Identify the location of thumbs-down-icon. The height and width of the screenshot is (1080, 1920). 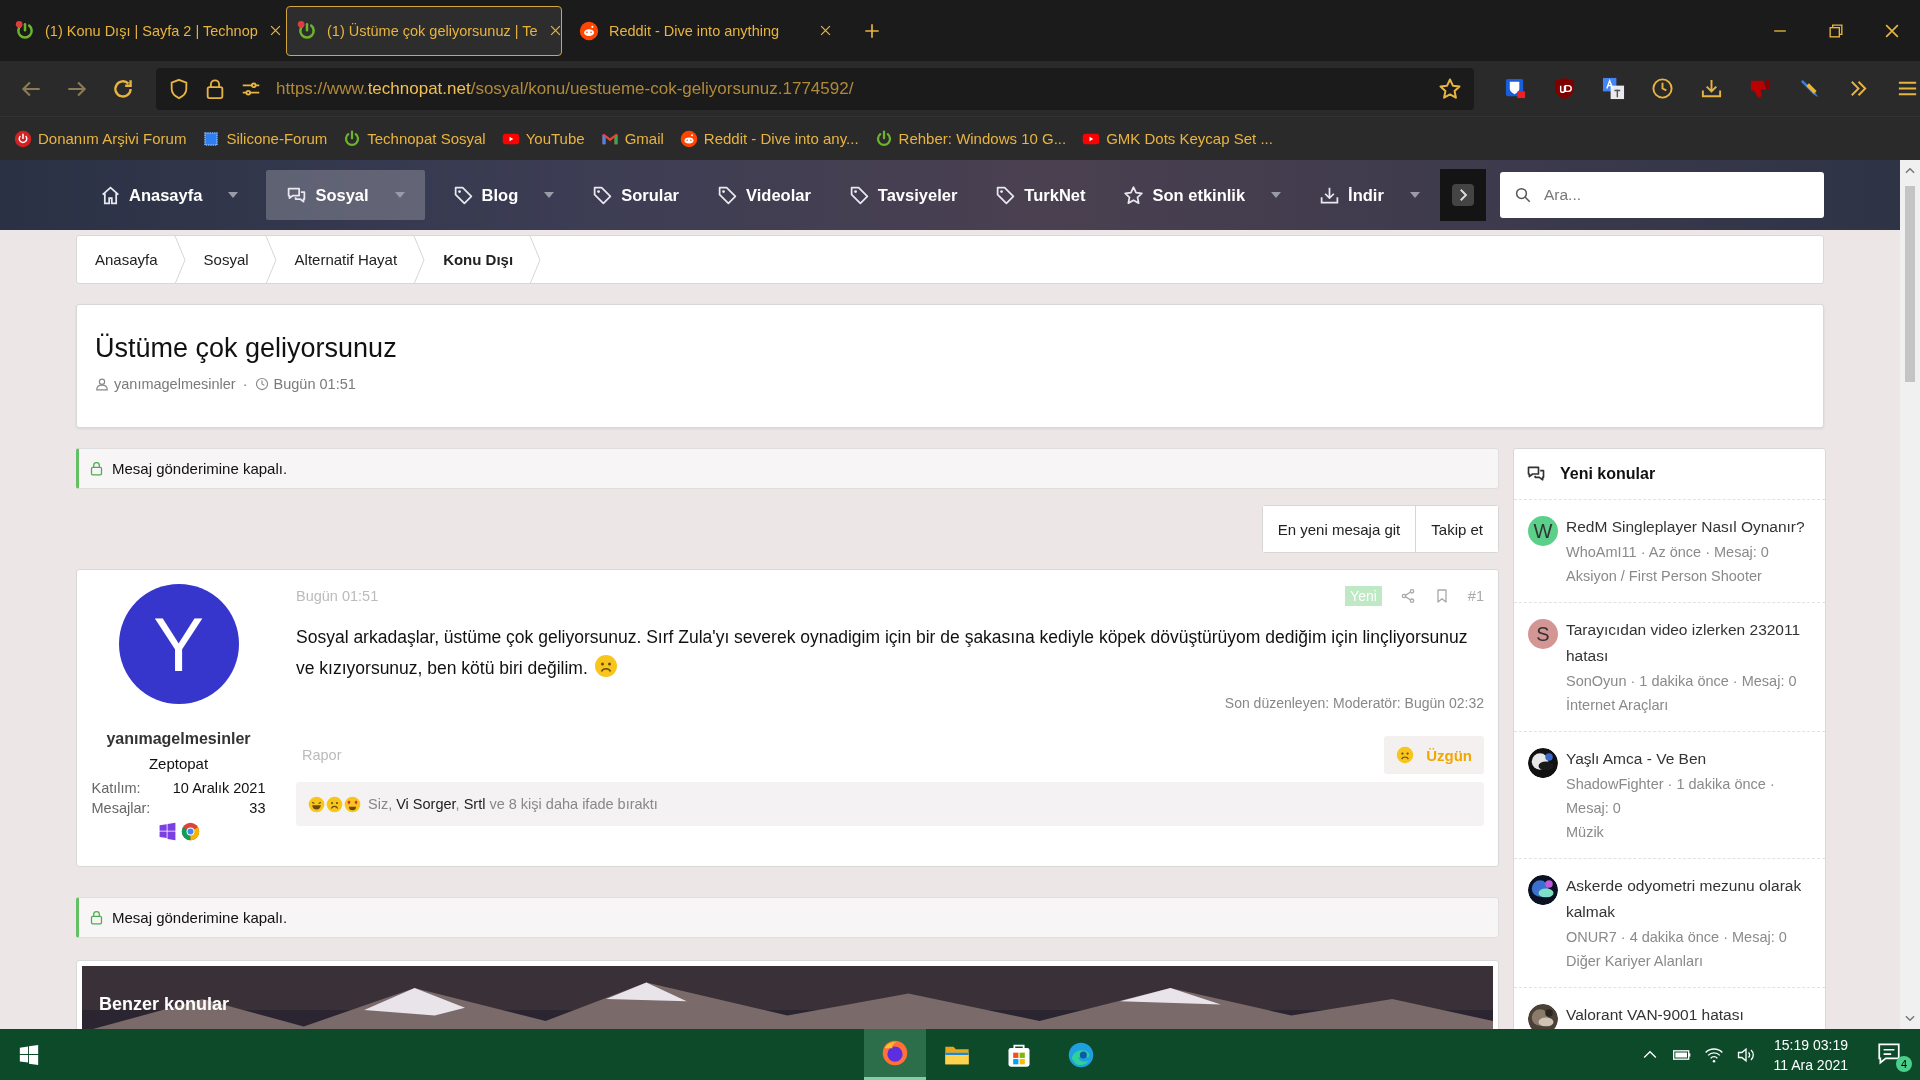
(1760, 88).